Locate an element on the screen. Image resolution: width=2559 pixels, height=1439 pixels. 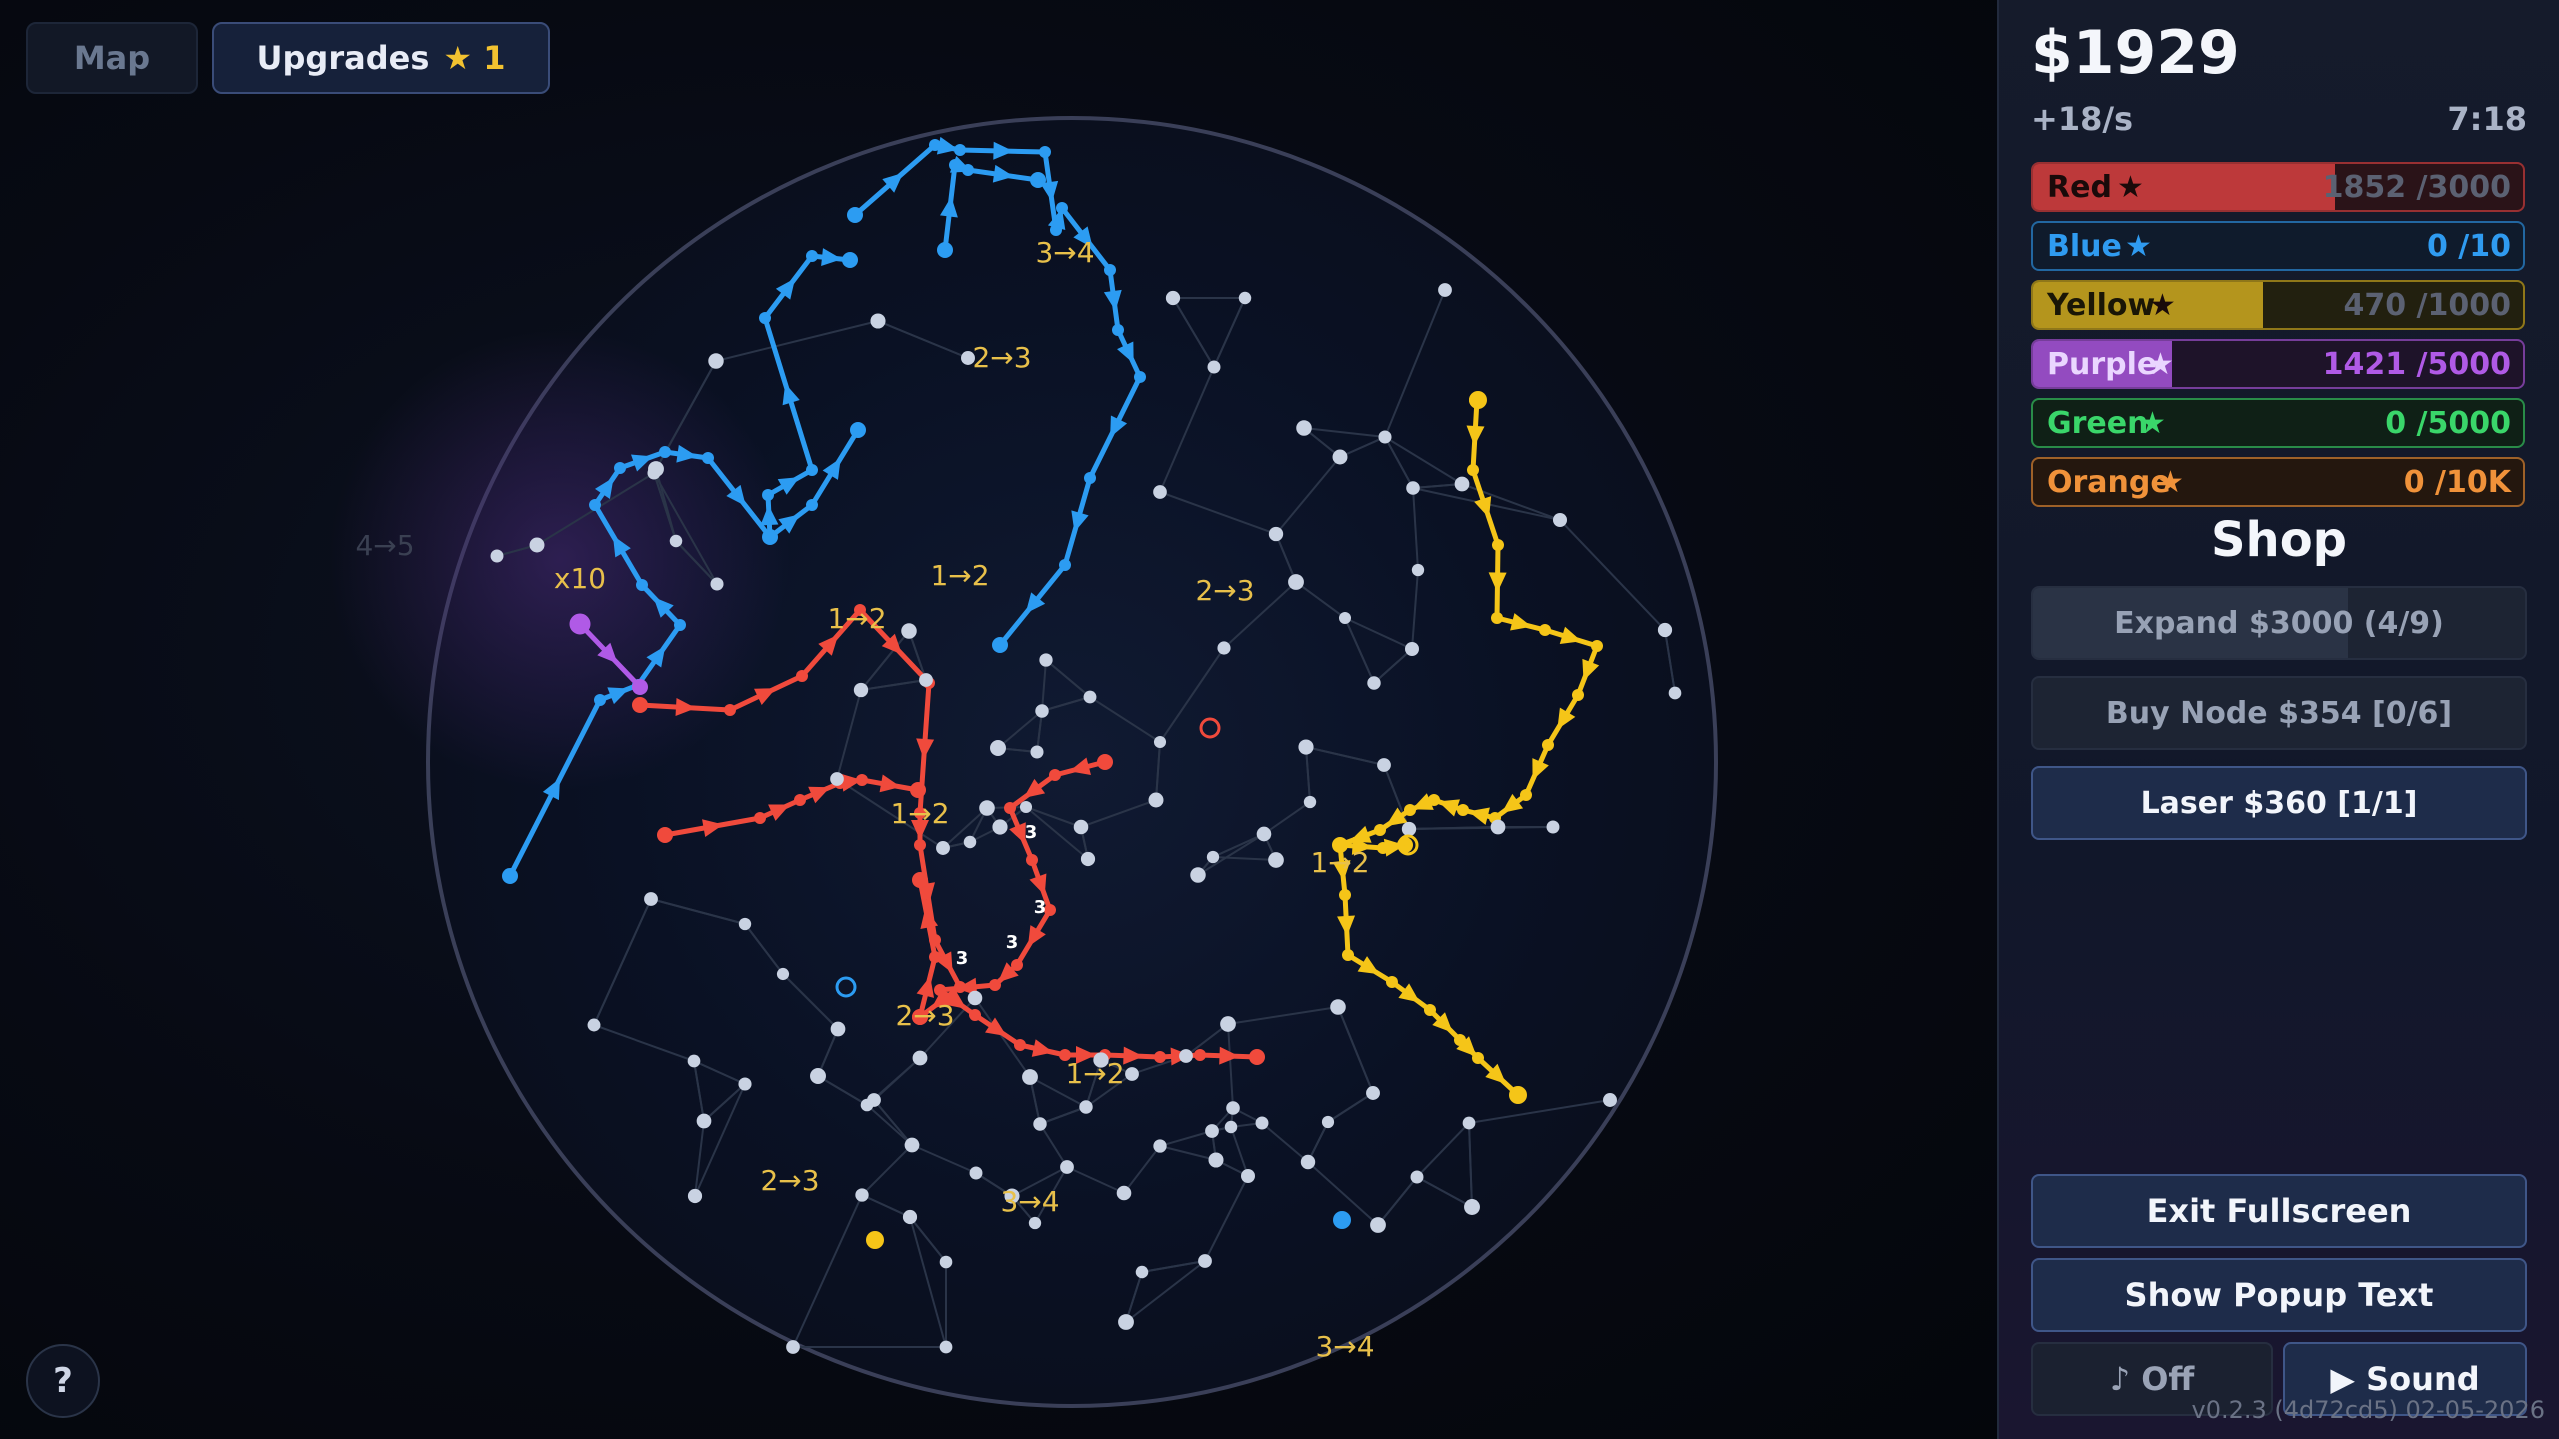
laser-button: Laser $360 [1/1] is located at coordinates (2279, 803).